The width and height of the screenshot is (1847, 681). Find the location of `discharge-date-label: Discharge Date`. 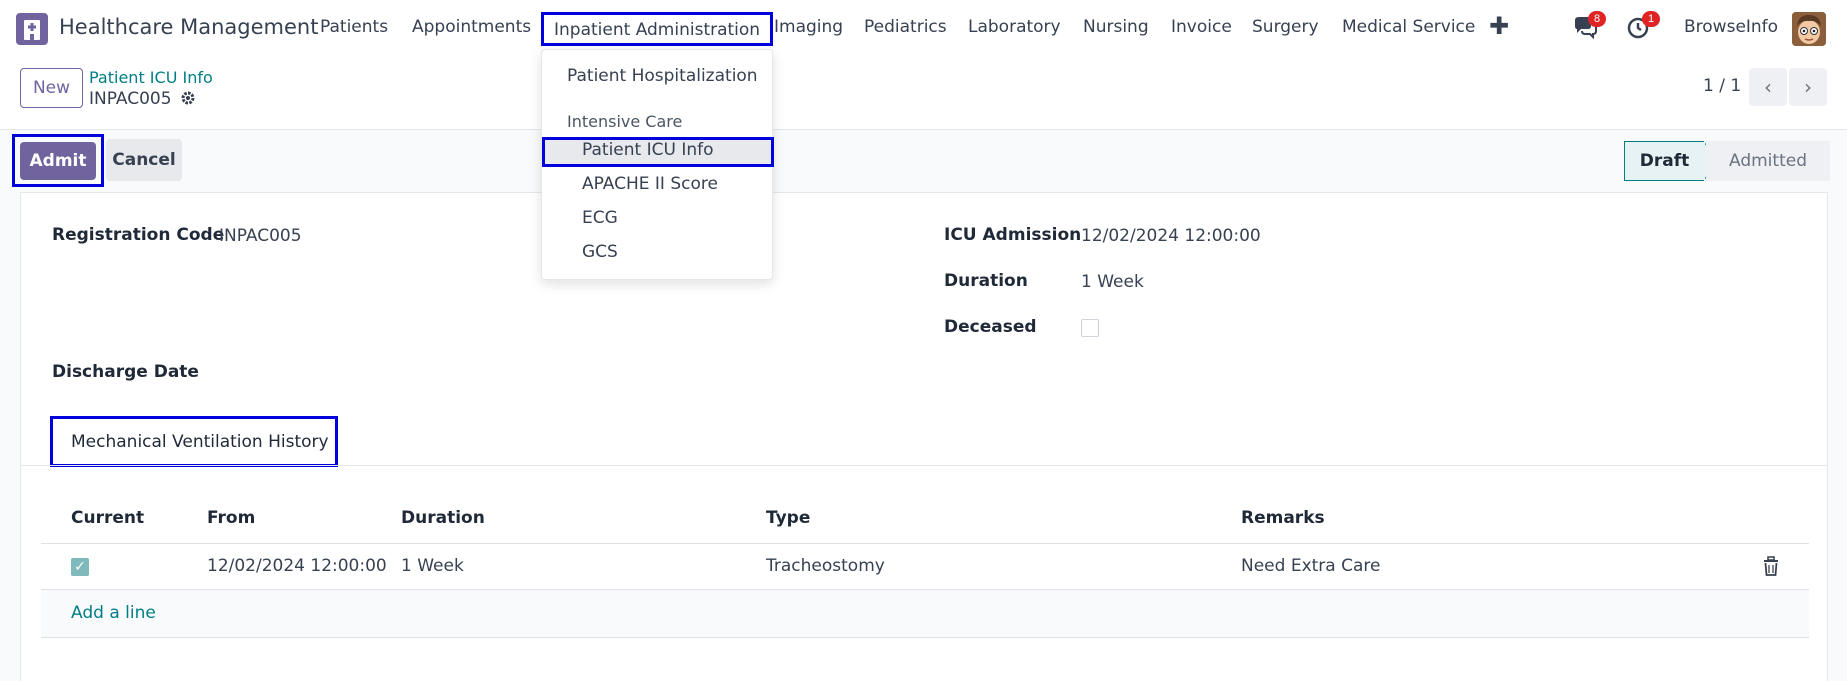

discharge-date-label: Discharge Date is located at coordinates (125, 372).